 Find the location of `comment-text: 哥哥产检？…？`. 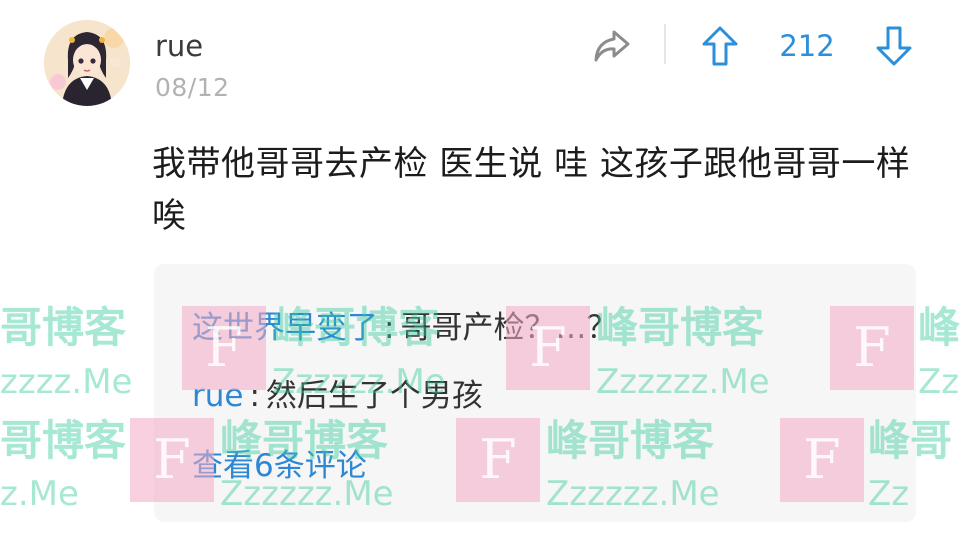

comment-text: 哥哥产检？…？ is located at coordinates (509, 328).